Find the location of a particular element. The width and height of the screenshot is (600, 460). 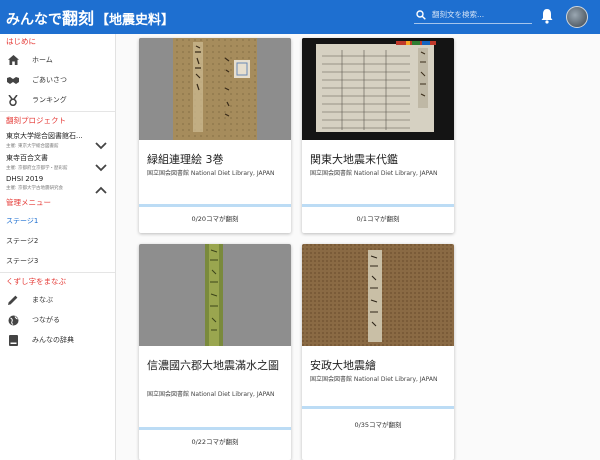

book-icon is located at coordinates (13, 340).